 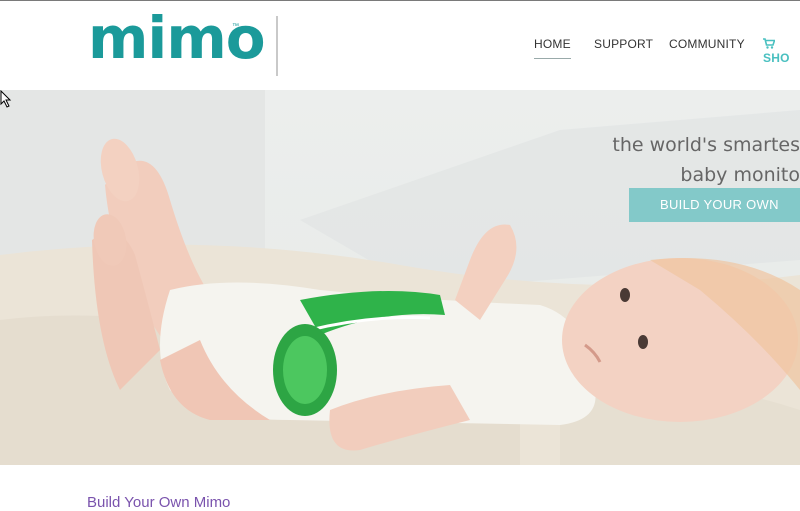 I want to click on nav-shop: SHO, so click(x=781, y=51).